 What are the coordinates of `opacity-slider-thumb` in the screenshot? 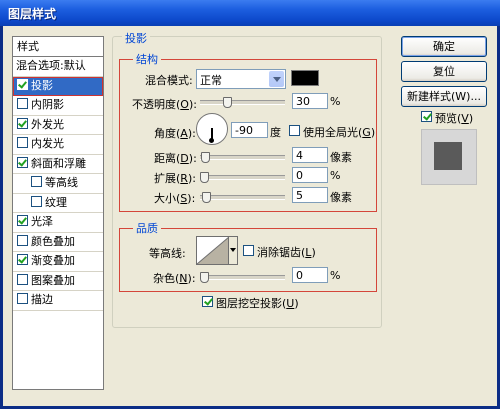 It's located at (227, 102).